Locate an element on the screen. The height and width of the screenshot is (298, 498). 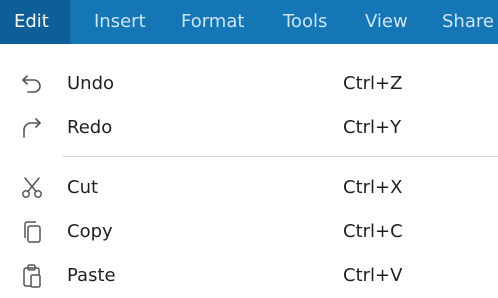
tab-share: Share is located at coordinates (470, 22).